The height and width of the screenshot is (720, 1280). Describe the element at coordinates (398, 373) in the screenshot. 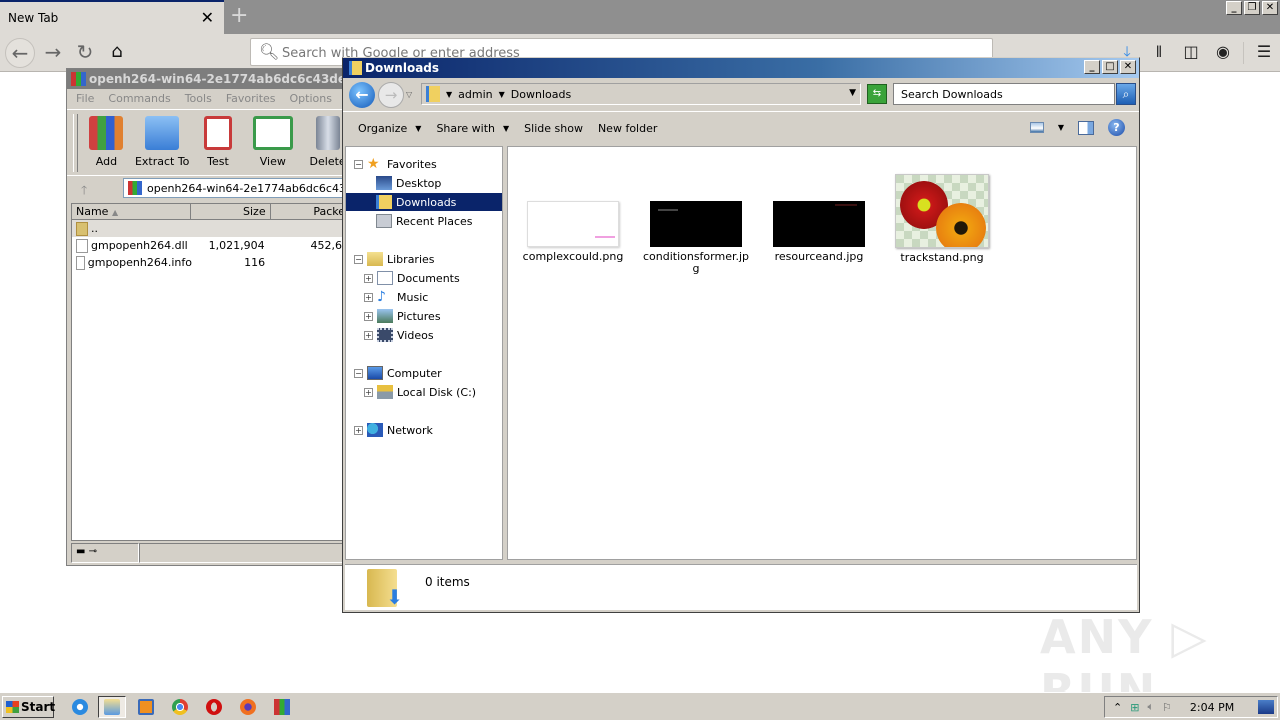

I see `tree-item-computer: − Computer` at that location.